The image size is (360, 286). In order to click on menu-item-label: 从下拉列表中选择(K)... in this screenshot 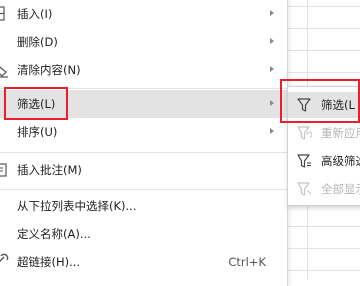, I will do `click(77, 206)`.